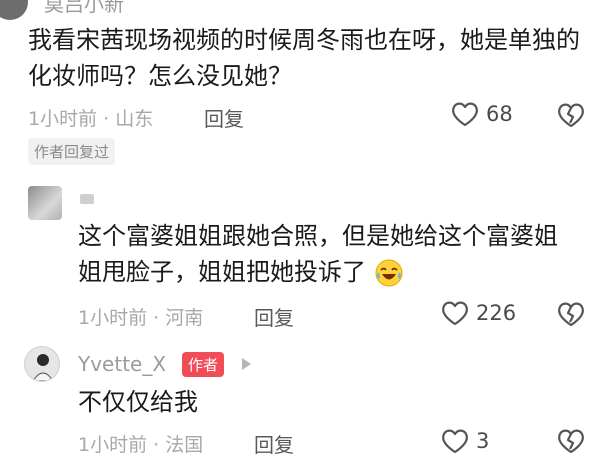 The height and width of the screenshot is (466, 600). I want to click on commenter-name: 莫吕小新, so click(84, 8).